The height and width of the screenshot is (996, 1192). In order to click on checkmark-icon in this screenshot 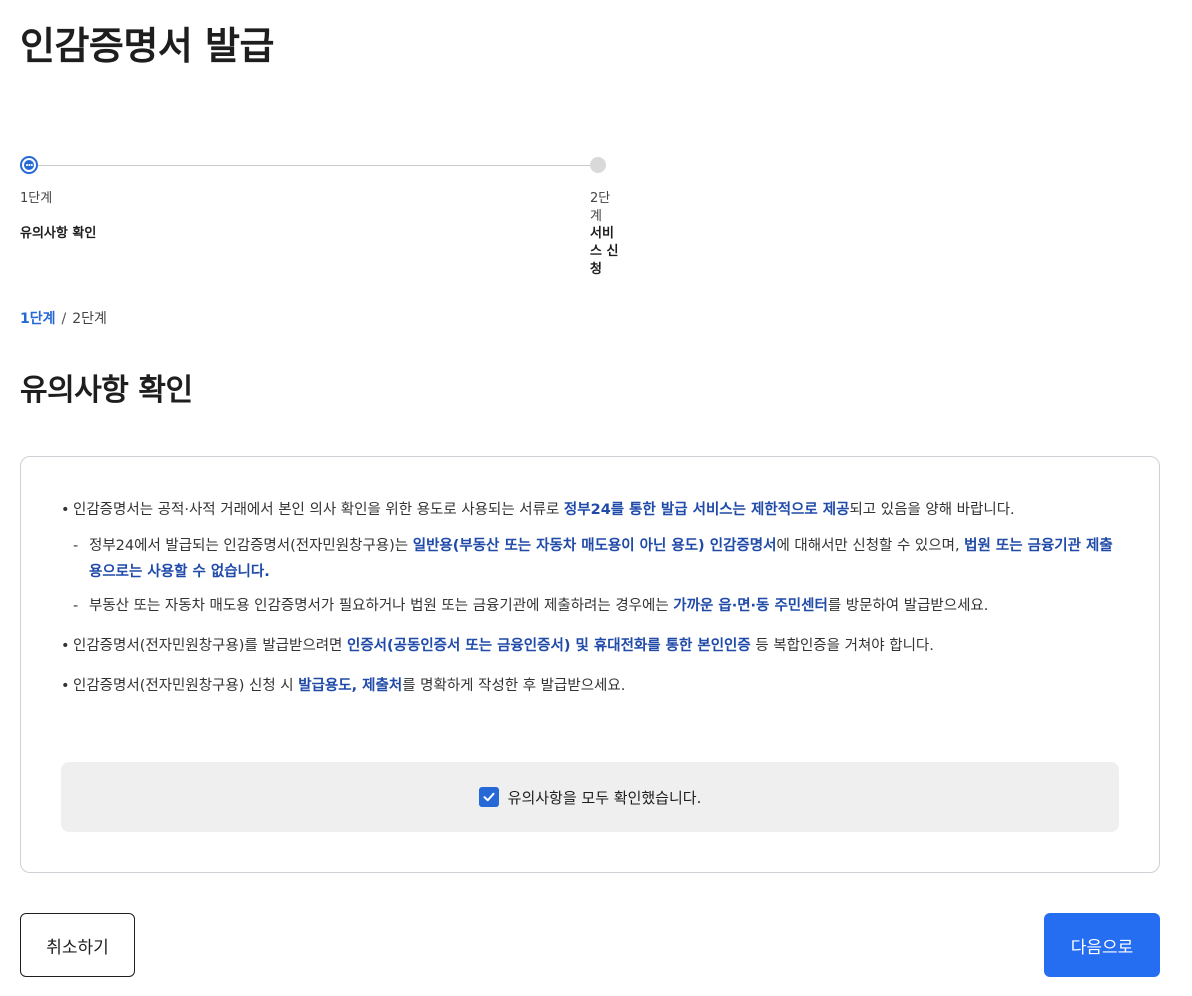, I will do `click(489, 797)`.